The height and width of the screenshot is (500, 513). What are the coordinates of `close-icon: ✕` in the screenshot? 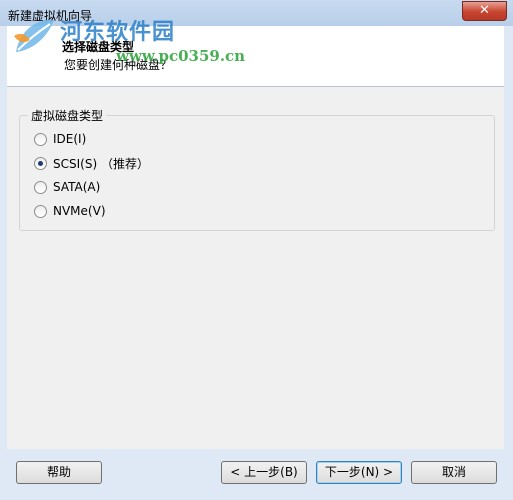 It's located at (484, 10).